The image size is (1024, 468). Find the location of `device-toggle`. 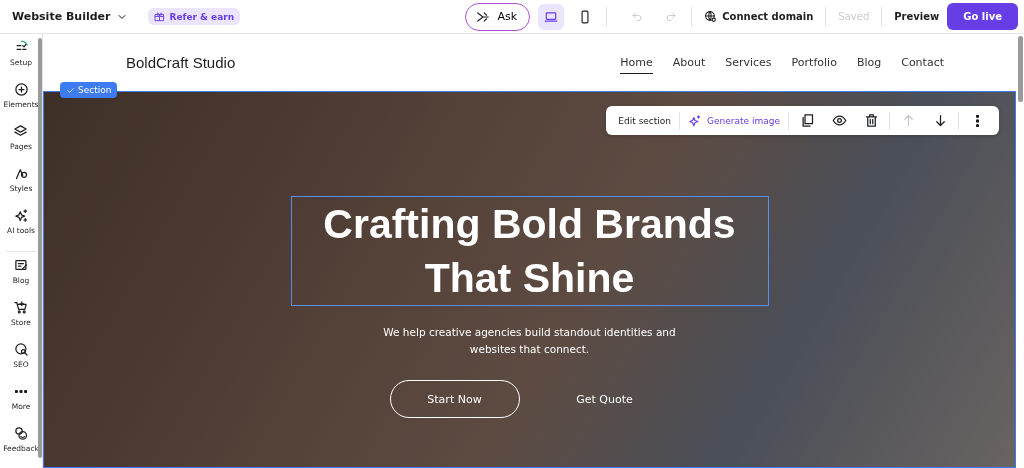

device-toggle is located at coordinates (551, 16).